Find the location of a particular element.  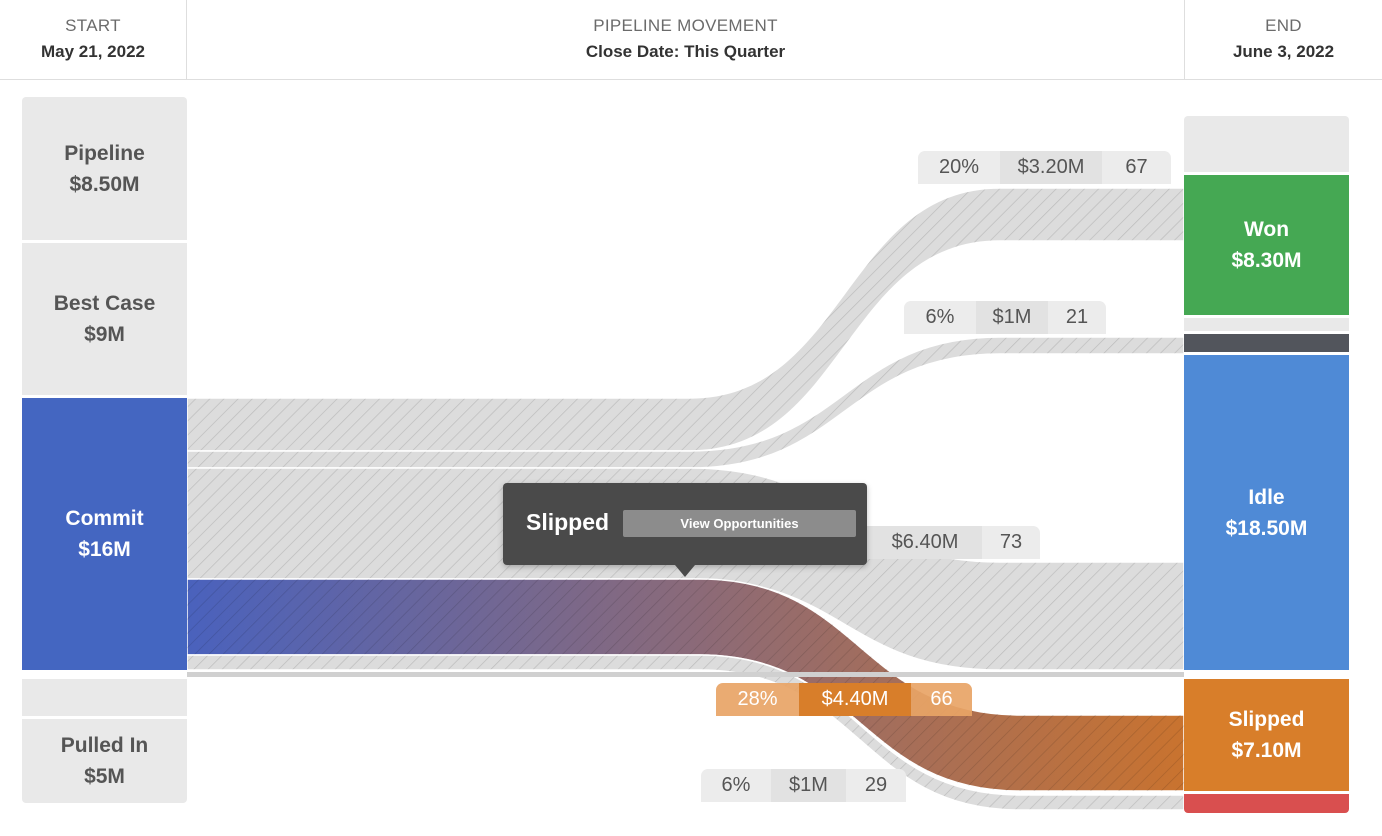

node-value: $9M is located at coordinates (104, 334).